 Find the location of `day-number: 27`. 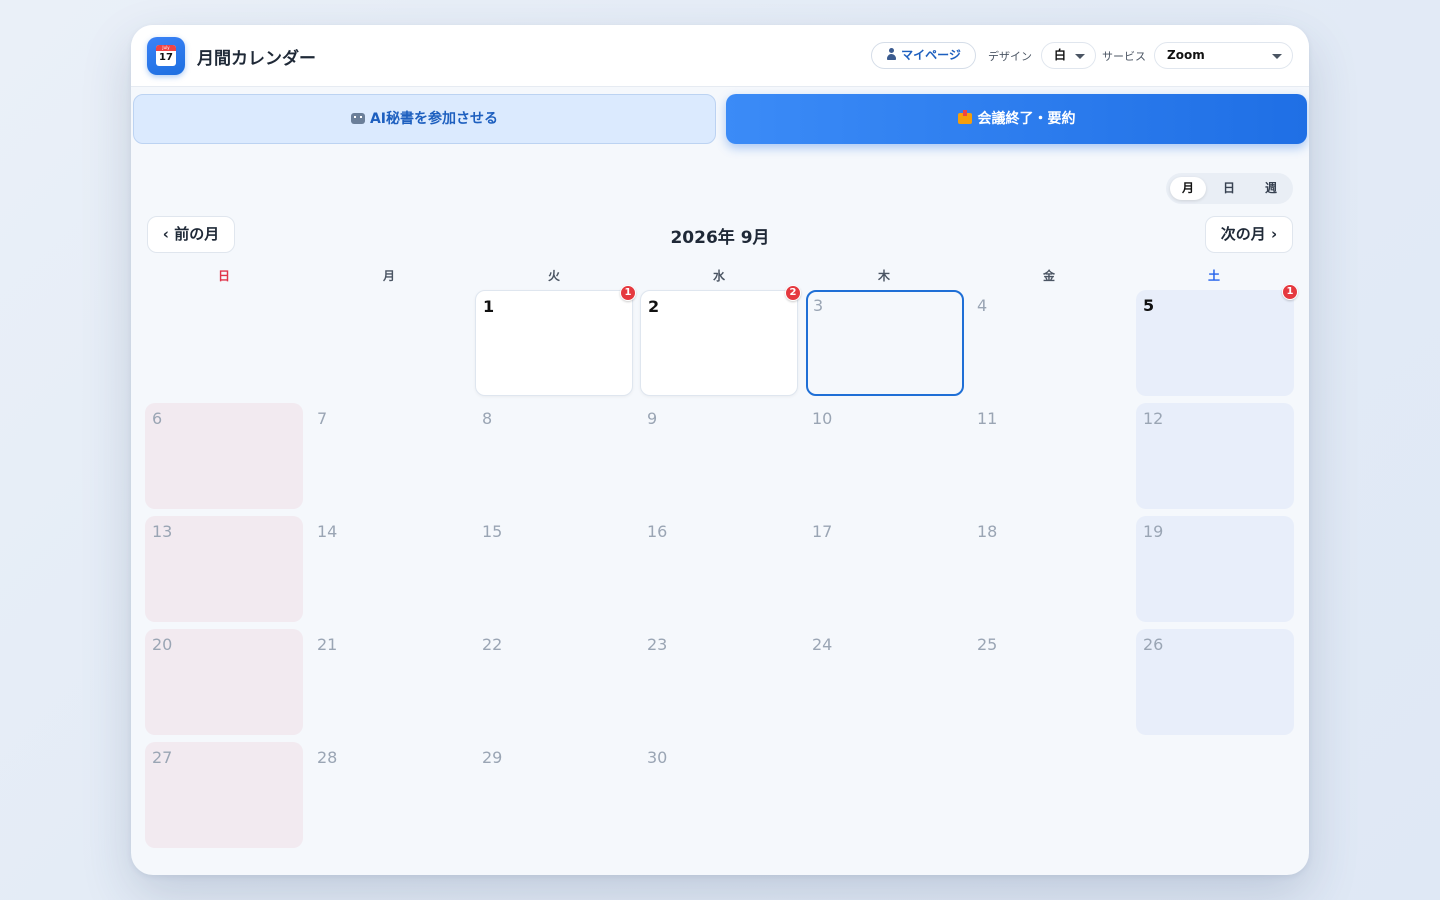

day-number: 27 is located at coordinates (162, 757).